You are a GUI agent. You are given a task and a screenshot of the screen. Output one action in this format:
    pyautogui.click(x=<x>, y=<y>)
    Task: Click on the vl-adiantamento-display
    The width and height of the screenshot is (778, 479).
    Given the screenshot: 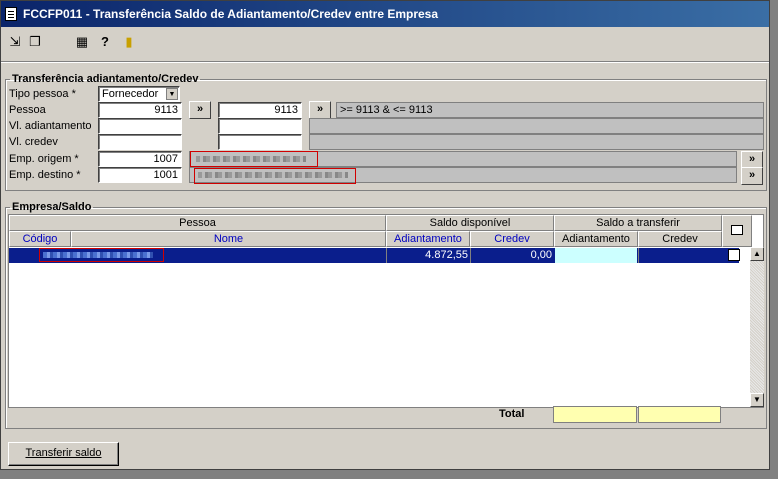 What is the action you would take?
    pyautogui.click(x=536, y=126)
    